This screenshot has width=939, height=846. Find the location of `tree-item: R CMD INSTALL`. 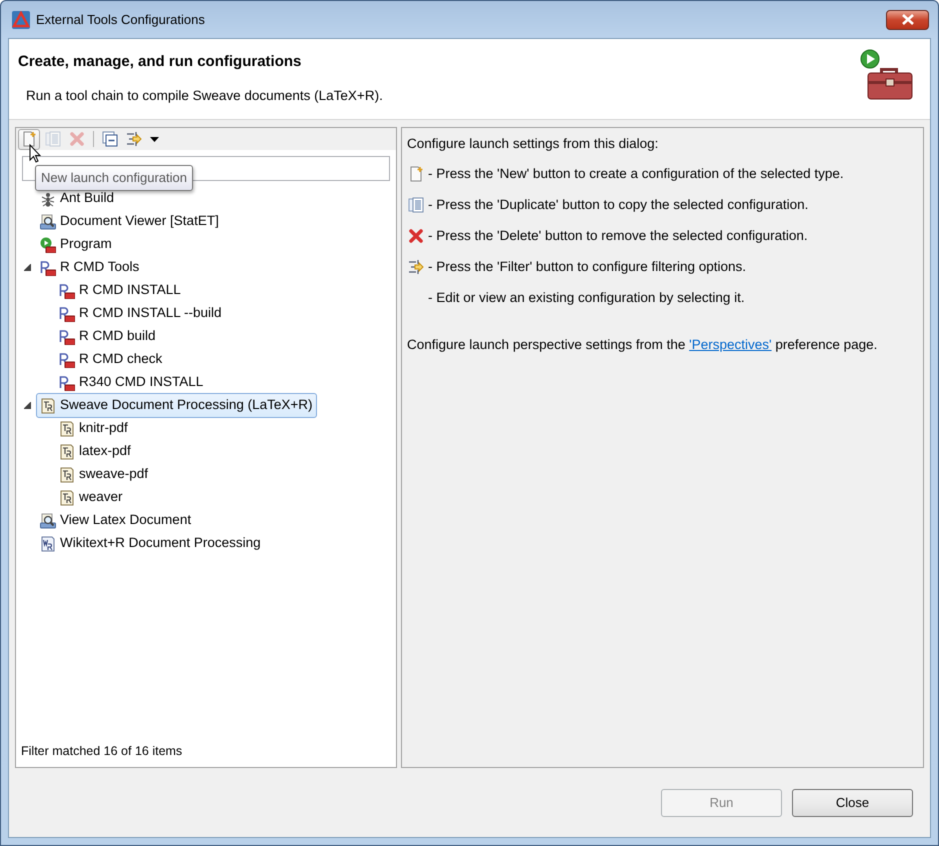

tree-item: R CMD INSTALL is located at coordinates (120, 290).